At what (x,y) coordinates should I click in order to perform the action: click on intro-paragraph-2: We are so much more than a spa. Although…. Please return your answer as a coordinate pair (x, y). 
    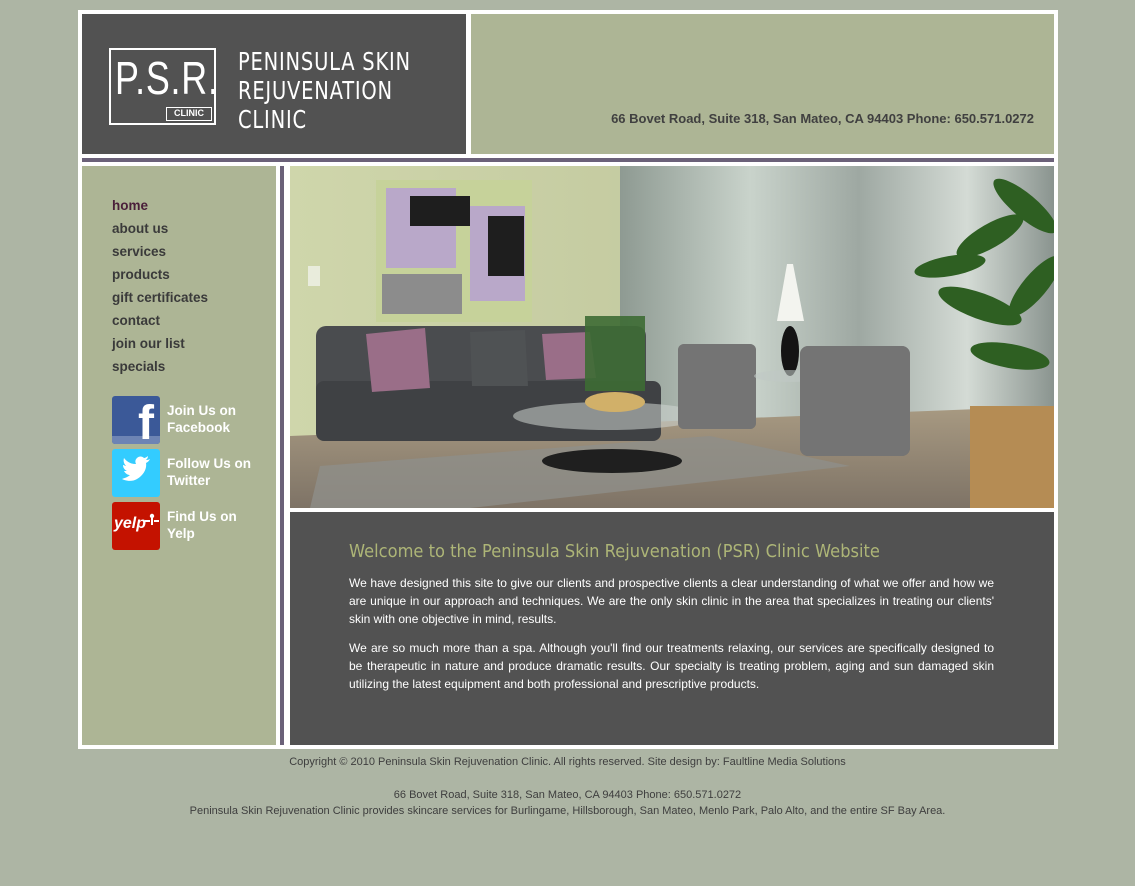
    Looking at the image, I should click on (671, 666).